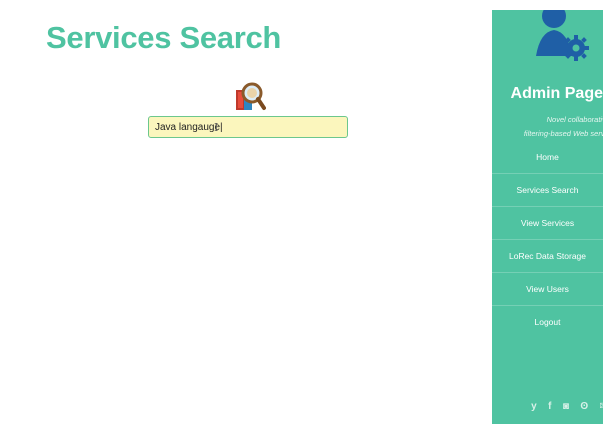 This screenshot has width=603, height=424. What do you see at coordinates (566, 406) in the screenshot?
I see `instagram-icon: ◙` at bounding box center [566, 406].